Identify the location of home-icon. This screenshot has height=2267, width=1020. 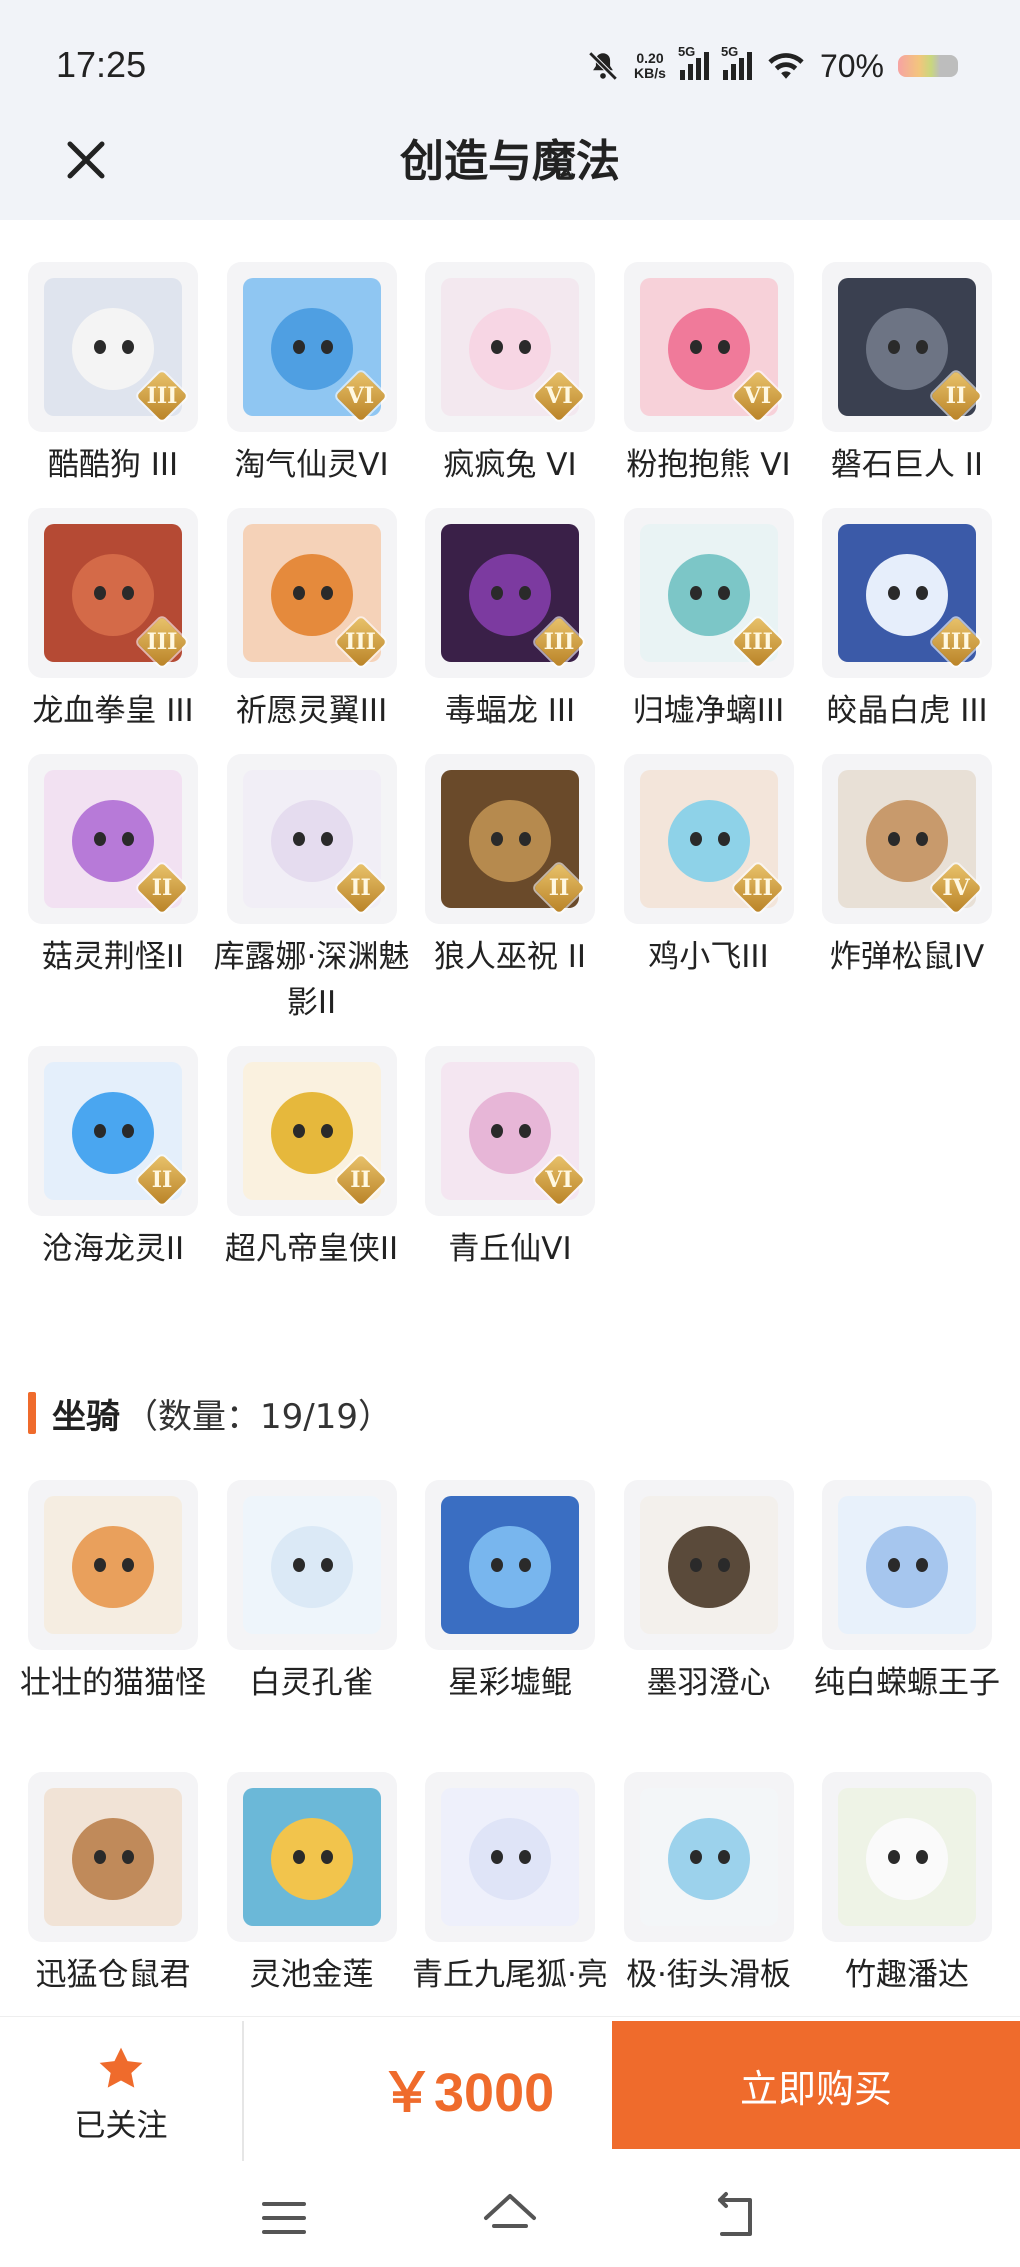
(510, 2218).